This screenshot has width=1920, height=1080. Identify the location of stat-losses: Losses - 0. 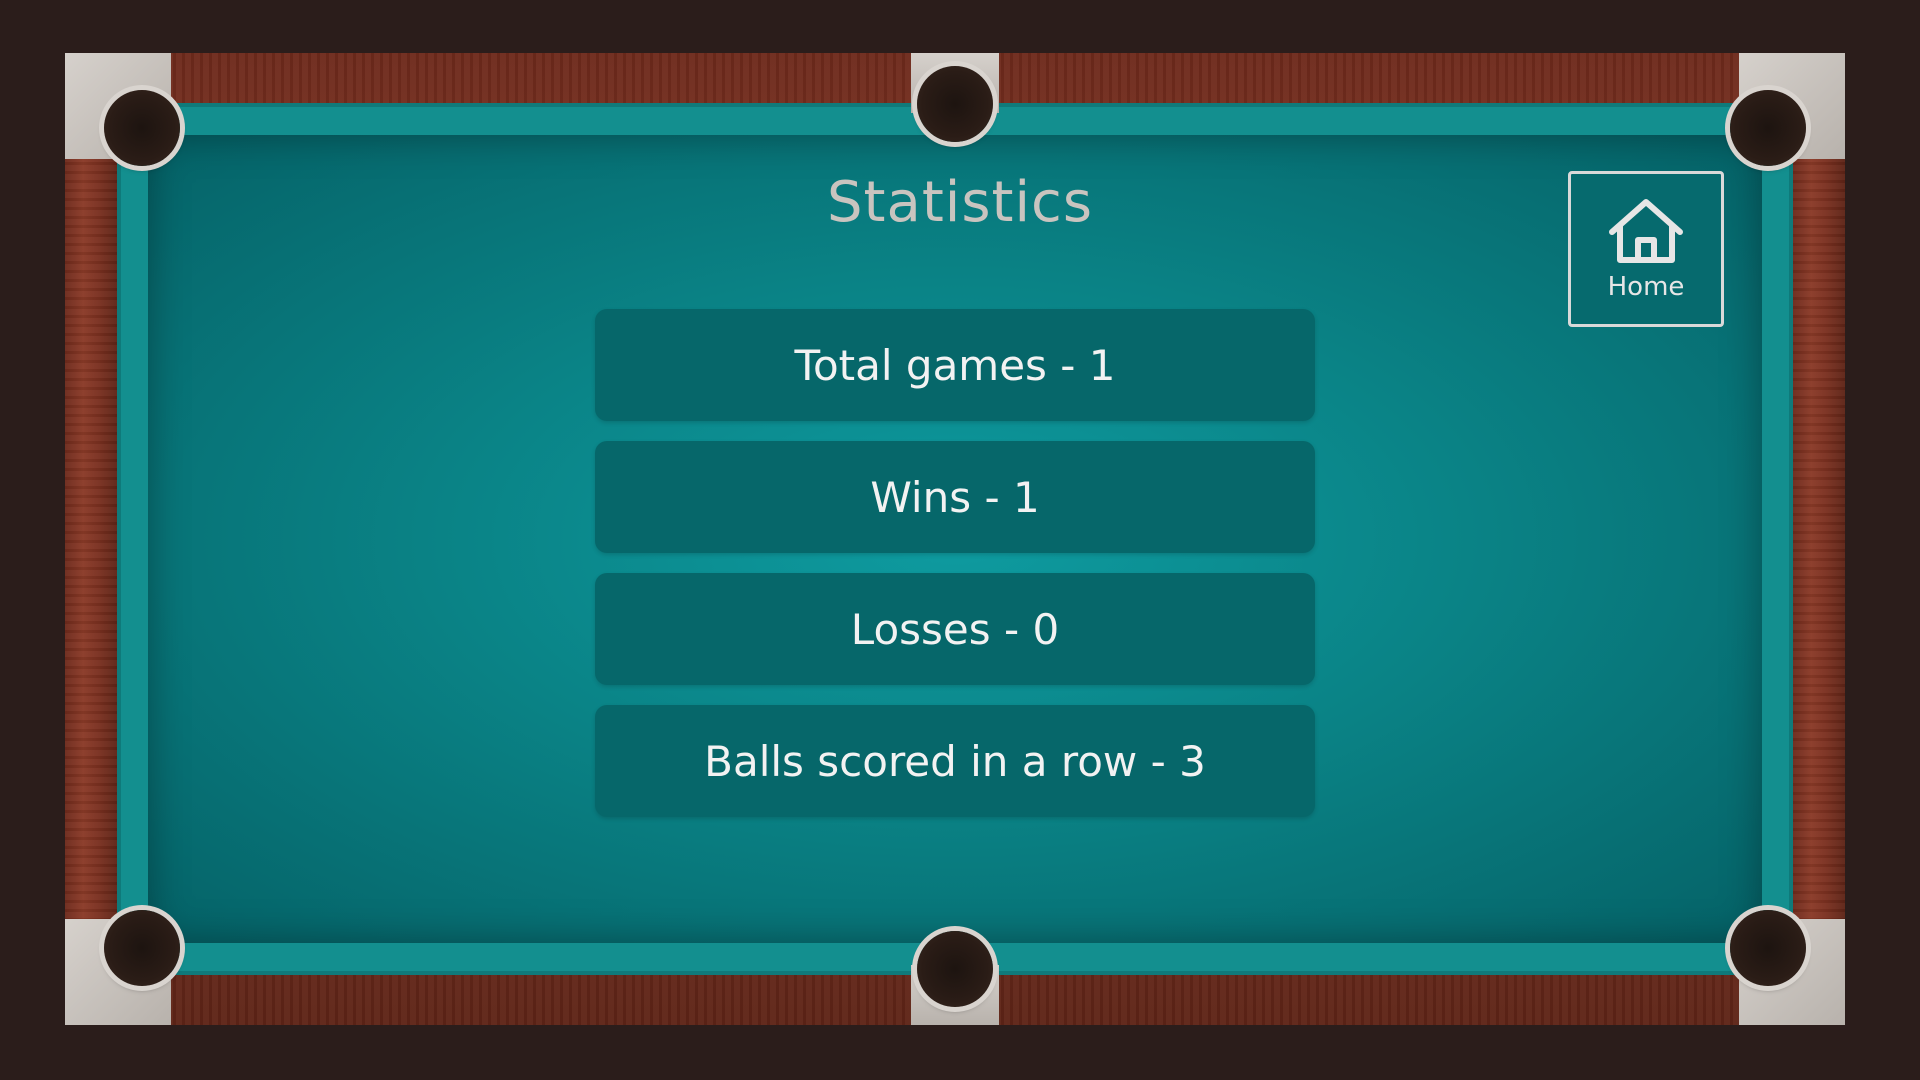
(955, 629).